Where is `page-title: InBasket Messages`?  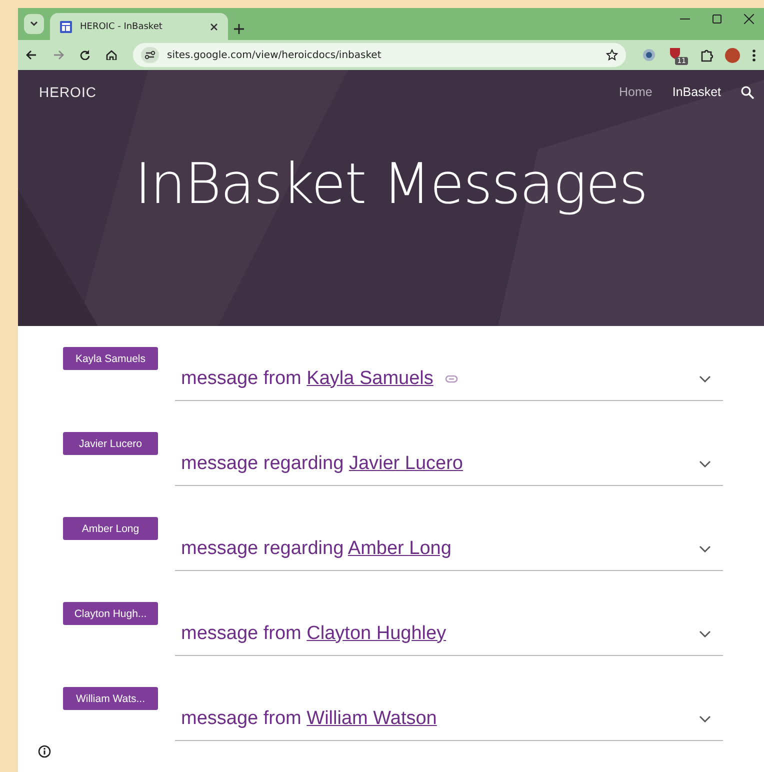 page-title: InBasket Messages is located at coordinates (391, 184).